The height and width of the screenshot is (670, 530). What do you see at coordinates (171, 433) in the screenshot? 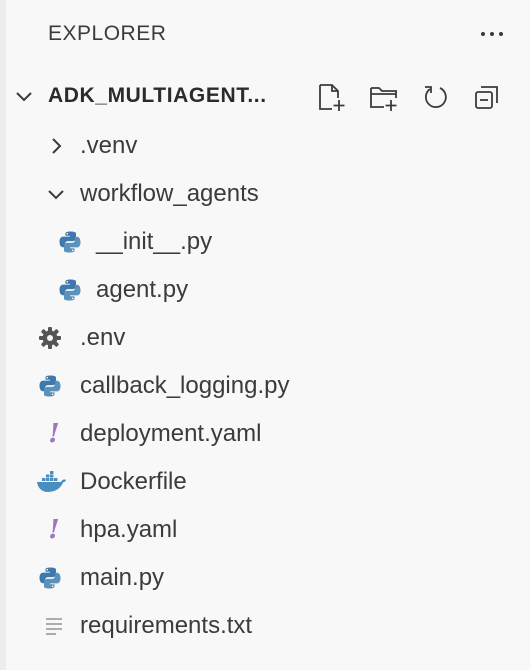
I see `tree-item-label: deployment.yaml` at bounding box center [171, 433].